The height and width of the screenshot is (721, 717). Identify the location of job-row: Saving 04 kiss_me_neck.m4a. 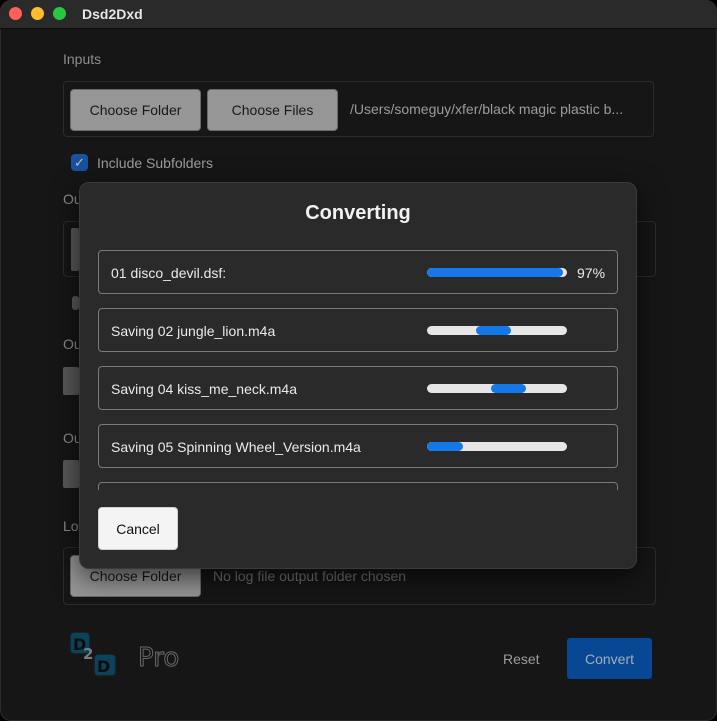
(358, 388).